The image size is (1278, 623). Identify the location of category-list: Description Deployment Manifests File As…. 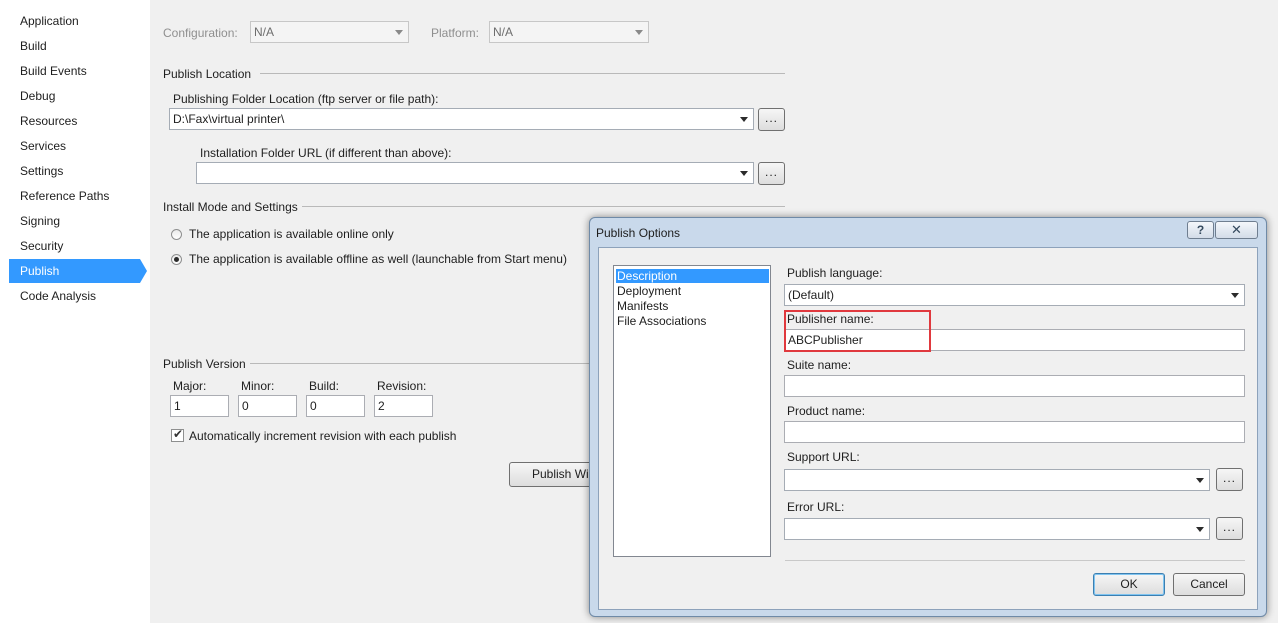
(692, 411).